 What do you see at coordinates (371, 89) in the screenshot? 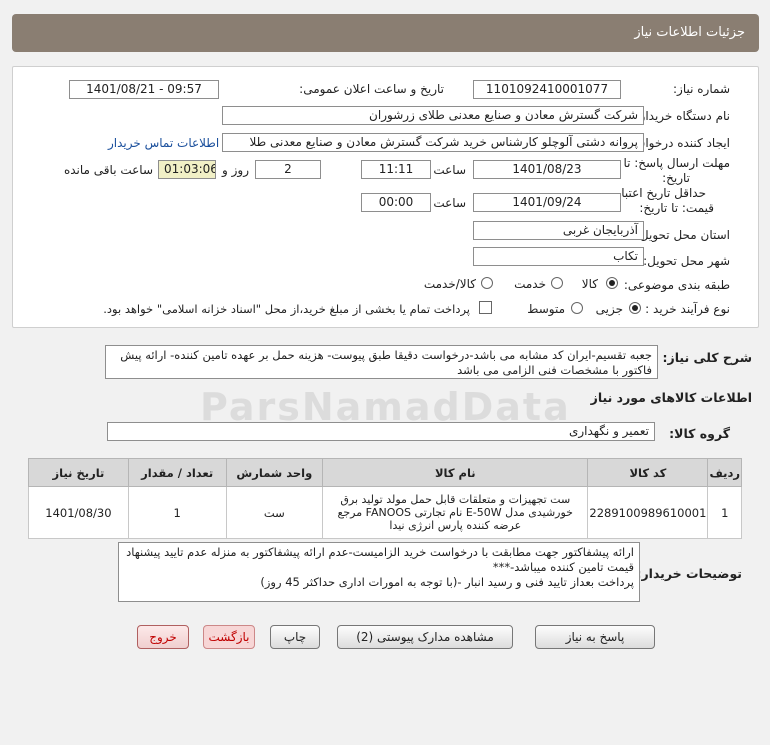
I see `announce-label: تاریخ و ساعت اعلان عمومی:` at bounding box center [371, 89].